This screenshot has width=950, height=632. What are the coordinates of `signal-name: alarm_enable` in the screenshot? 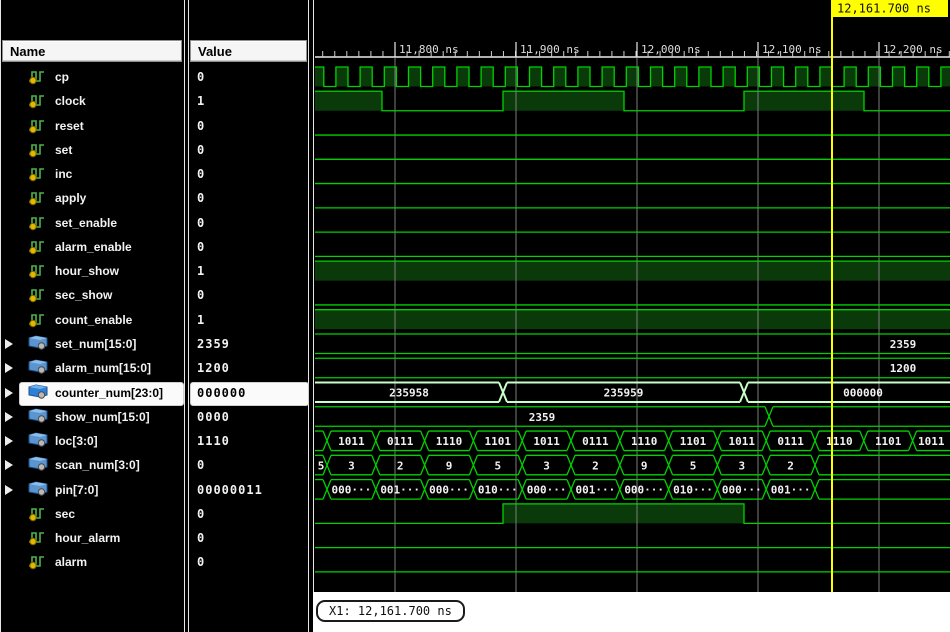 It's located at (93, 246).